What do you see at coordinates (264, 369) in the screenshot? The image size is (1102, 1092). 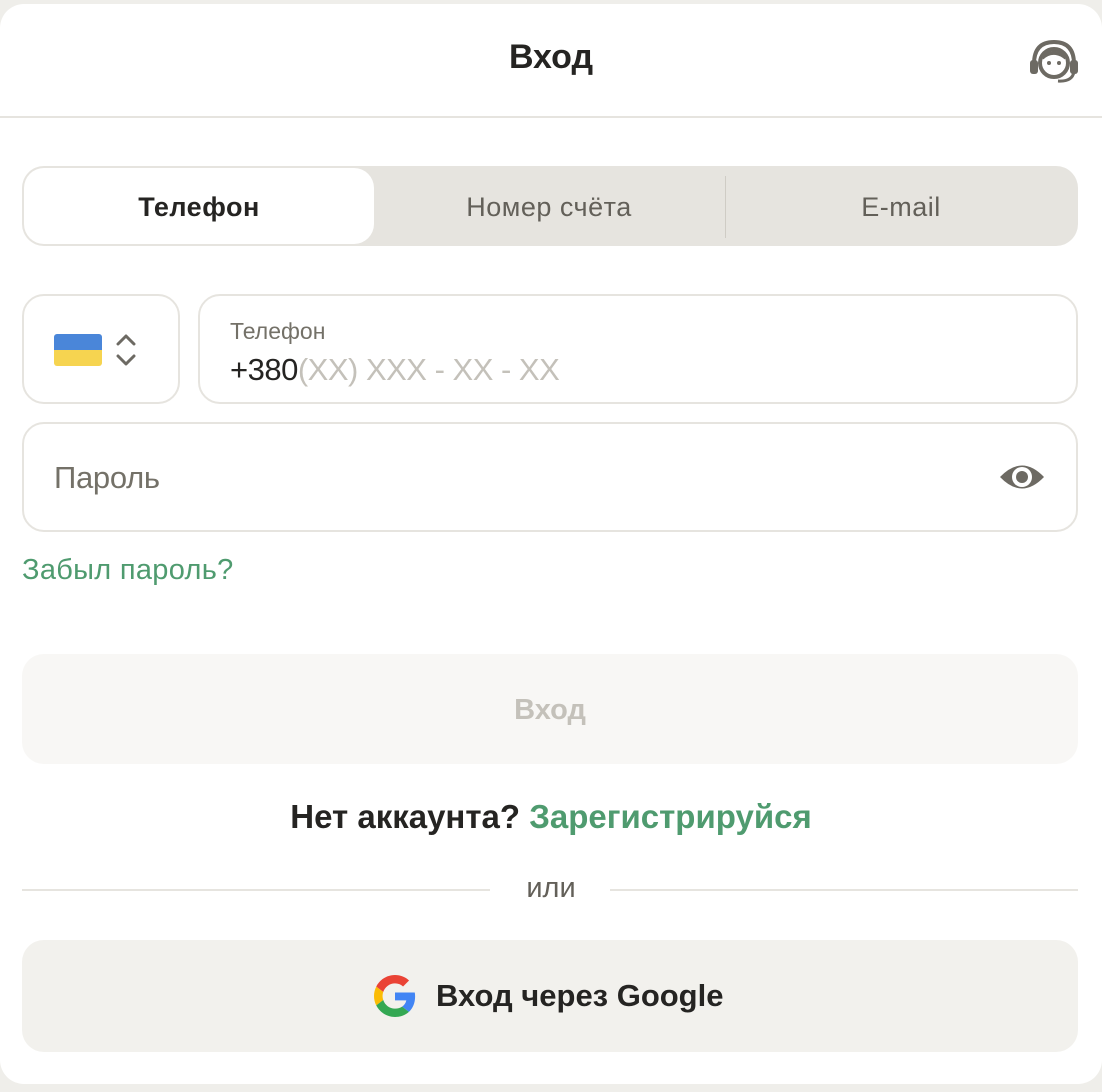 I see `phone-prefix: +380` at bounding box center [264, 369].